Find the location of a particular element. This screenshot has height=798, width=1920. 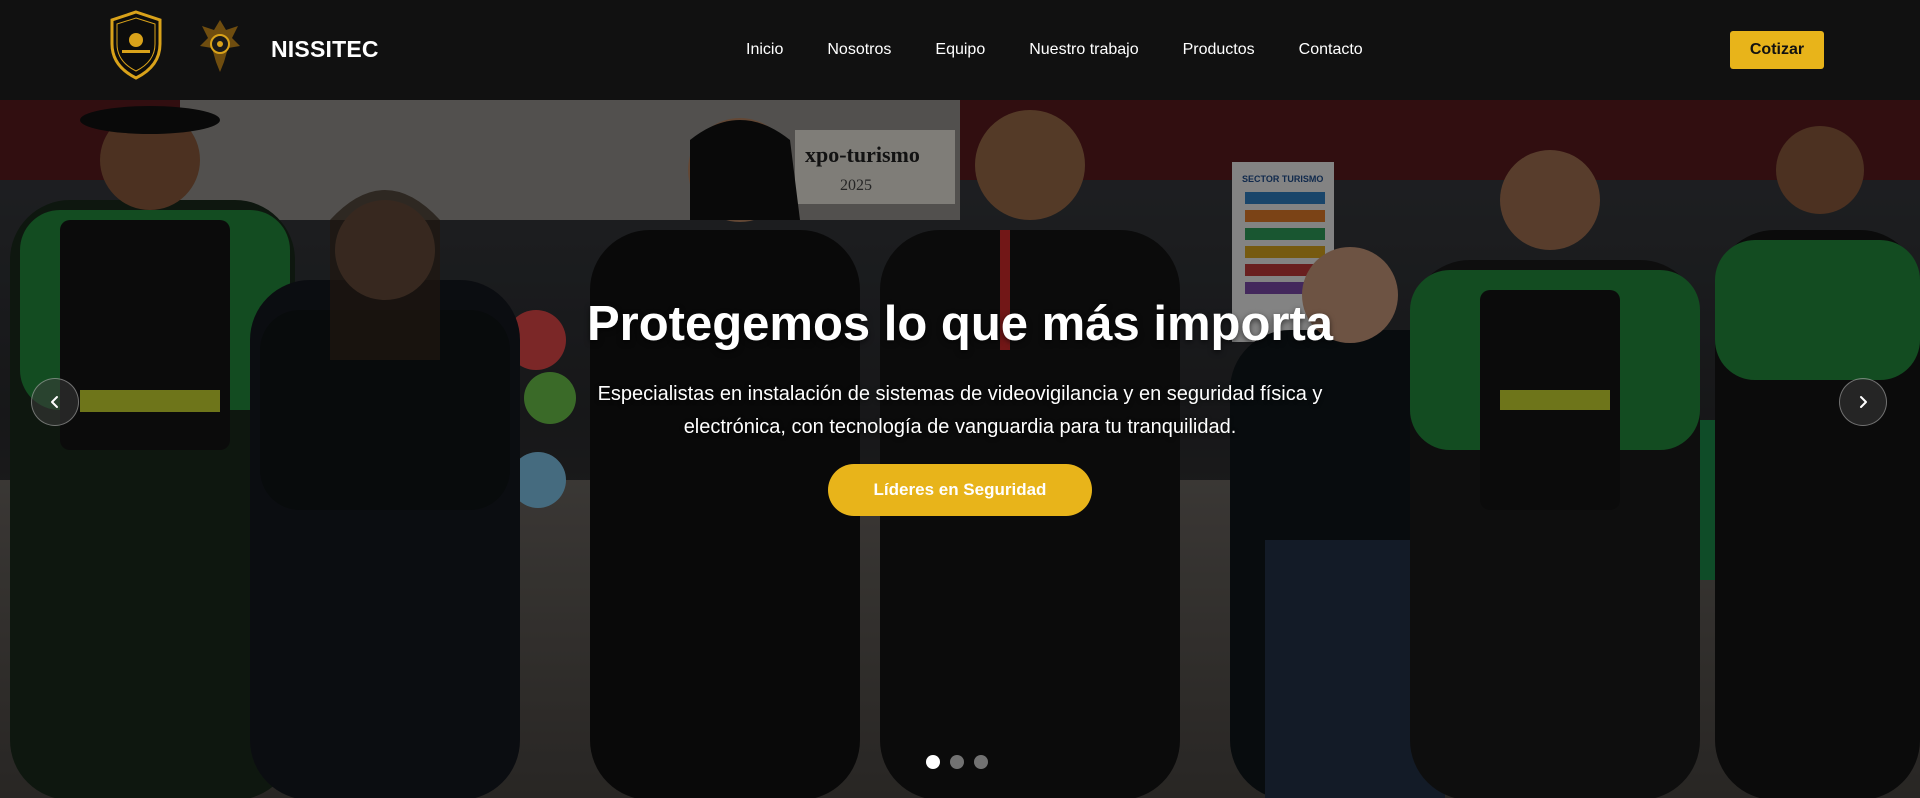

brand-name: NISSITEC is located at coordinates (325, 49).